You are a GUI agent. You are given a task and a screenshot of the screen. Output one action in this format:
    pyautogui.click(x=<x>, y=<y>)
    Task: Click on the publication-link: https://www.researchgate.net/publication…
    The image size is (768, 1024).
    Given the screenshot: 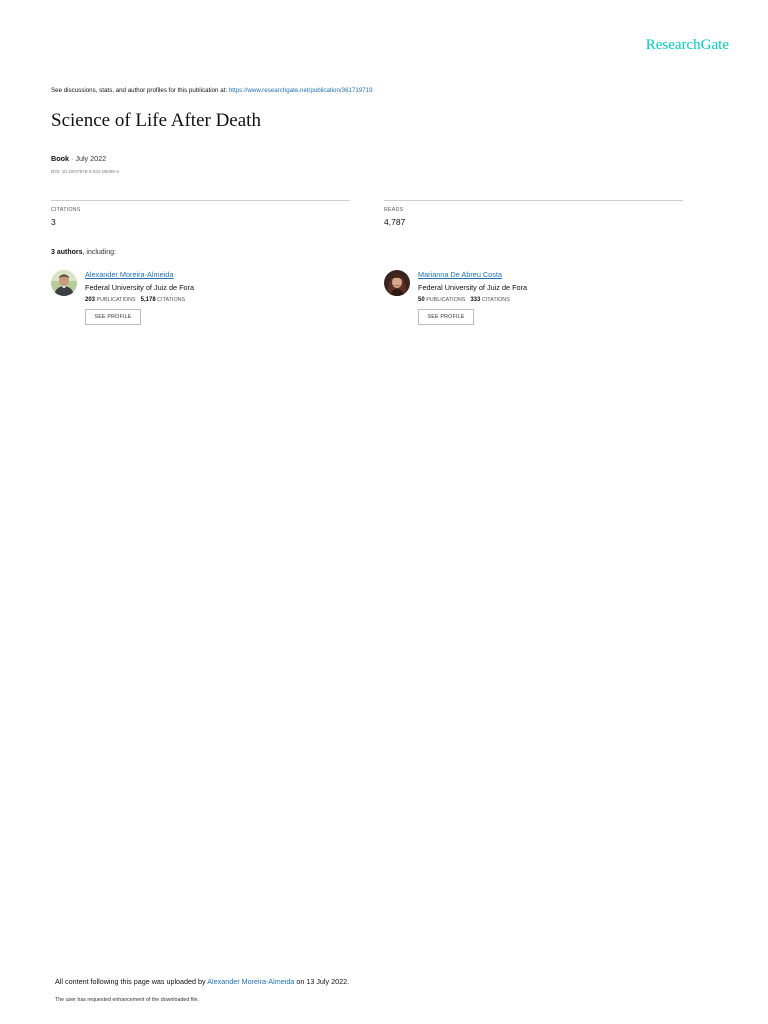 What is the action you would take?
    pyautogui.click(x=301, y=90)
    